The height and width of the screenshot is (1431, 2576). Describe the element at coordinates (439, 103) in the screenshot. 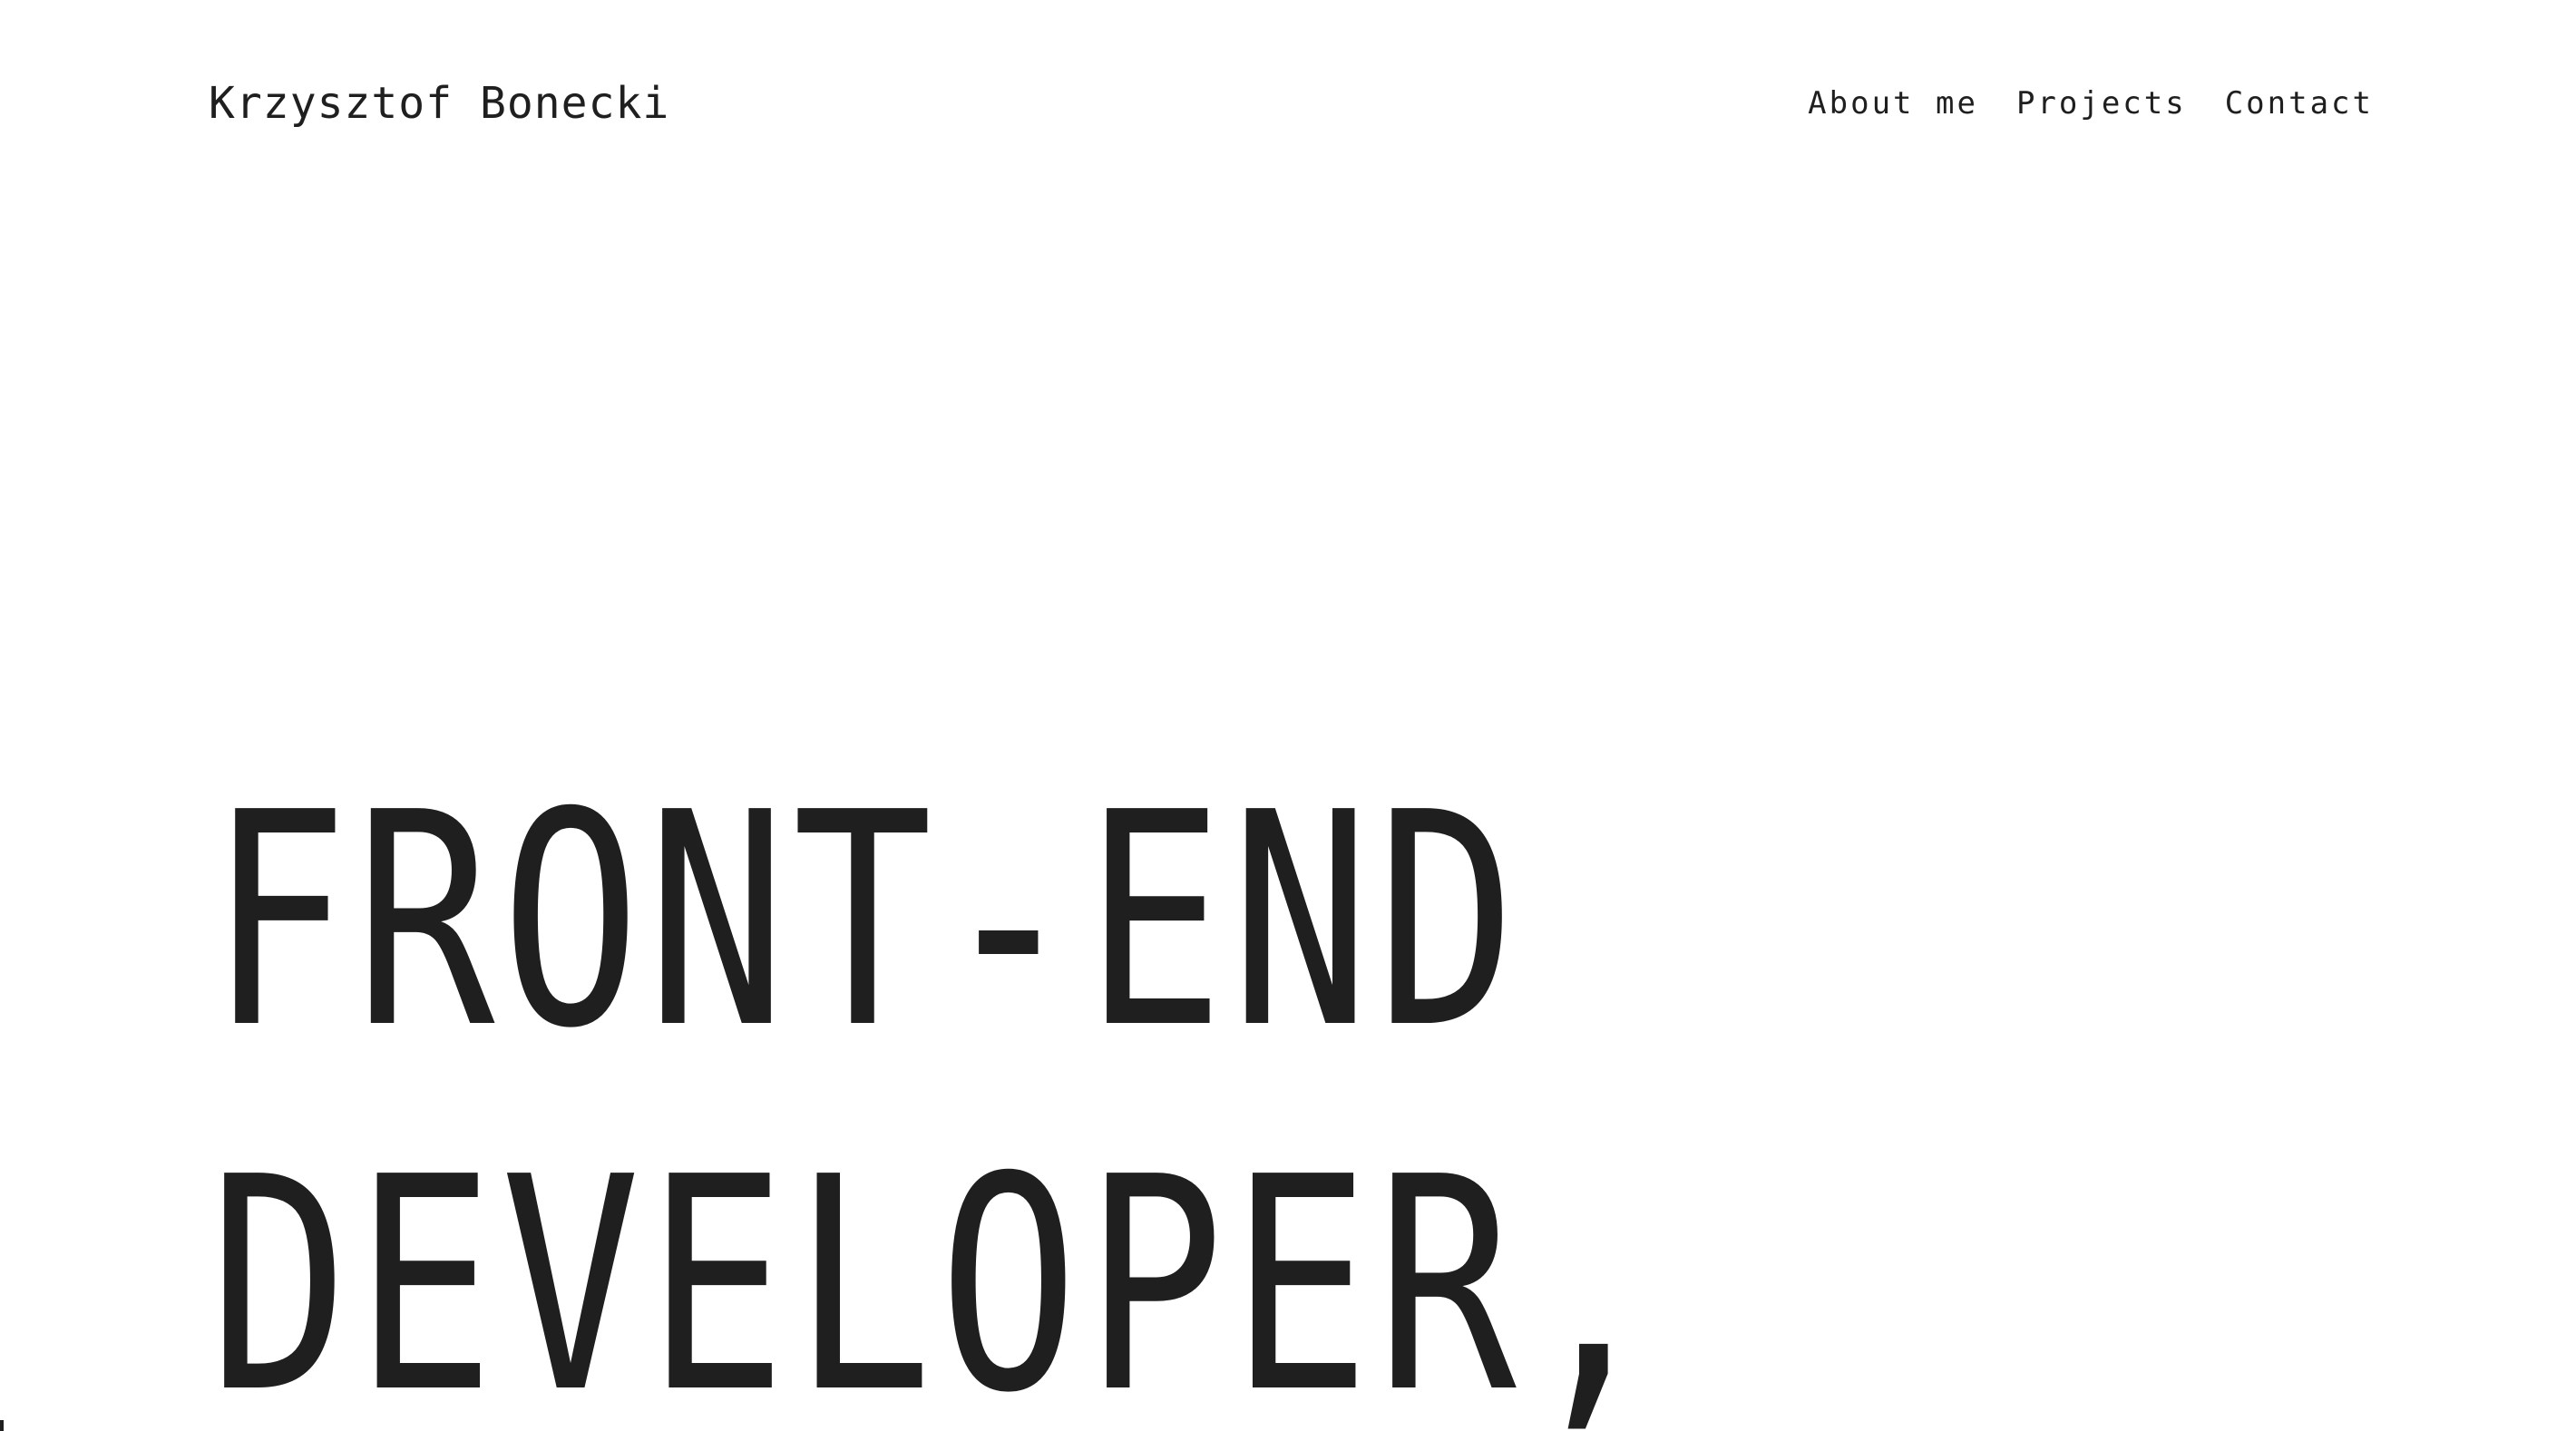

I see `site-logo-name: Krzysztof Bonecki` at that location.